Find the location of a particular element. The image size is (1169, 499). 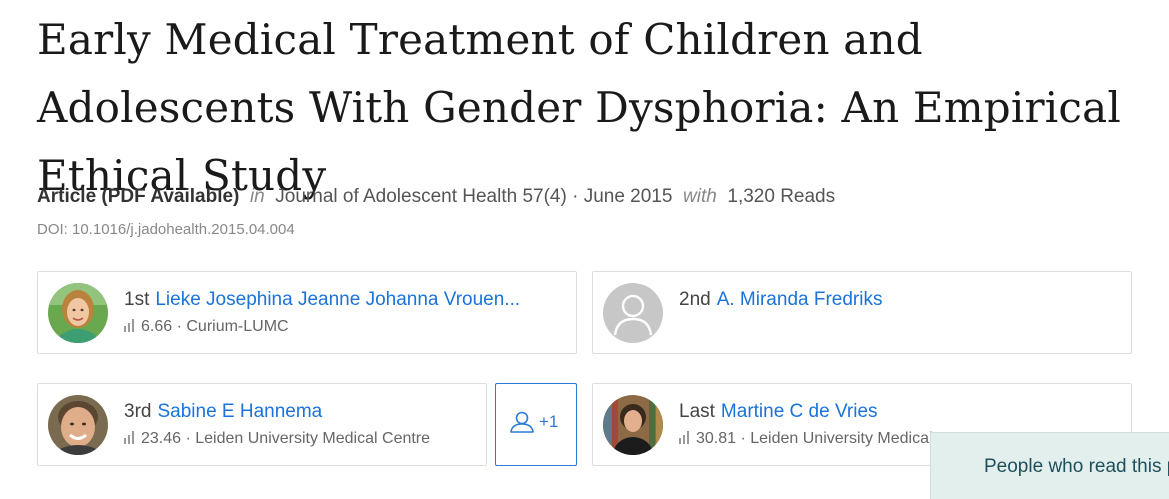

more-authors-button: +1 is located at coordinates (536, 424).